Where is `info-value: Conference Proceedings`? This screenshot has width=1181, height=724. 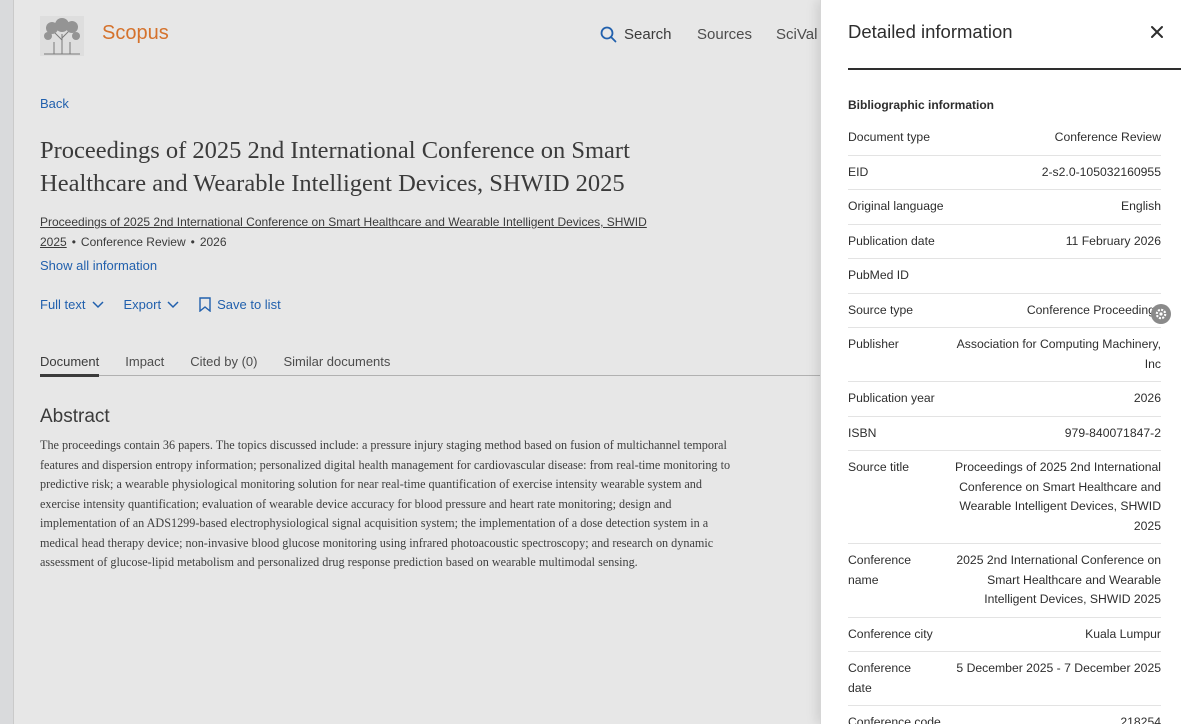 info-value: Conference Proceedings is located at coordinates (1093, 309).